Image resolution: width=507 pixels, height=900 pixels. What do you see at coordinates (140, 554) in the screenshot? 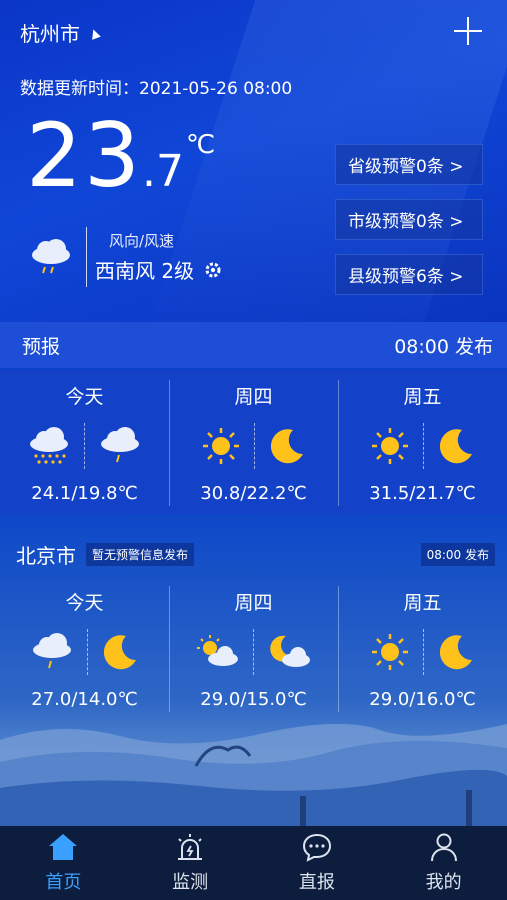
I see `alert-notice-badge: 暂无预警信息发布` at bounding box center [140, 554].